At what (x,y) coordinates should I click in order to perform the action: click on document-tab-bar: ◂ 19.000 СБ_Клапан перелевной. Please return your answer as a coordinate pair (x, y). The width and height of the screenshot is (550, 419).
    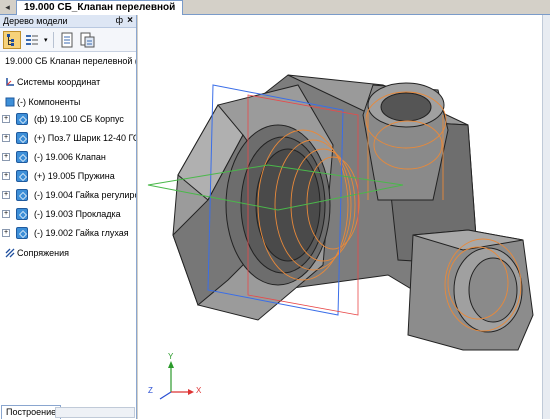
    Looking at the image, I should click on (275, 7).